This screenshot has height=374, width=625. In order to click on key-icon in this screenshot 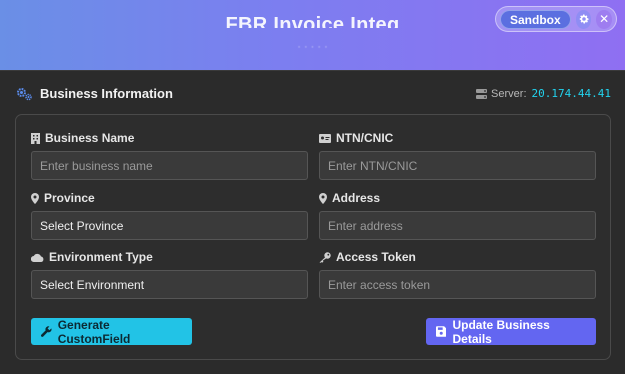, I will do `click(325, 257)`.